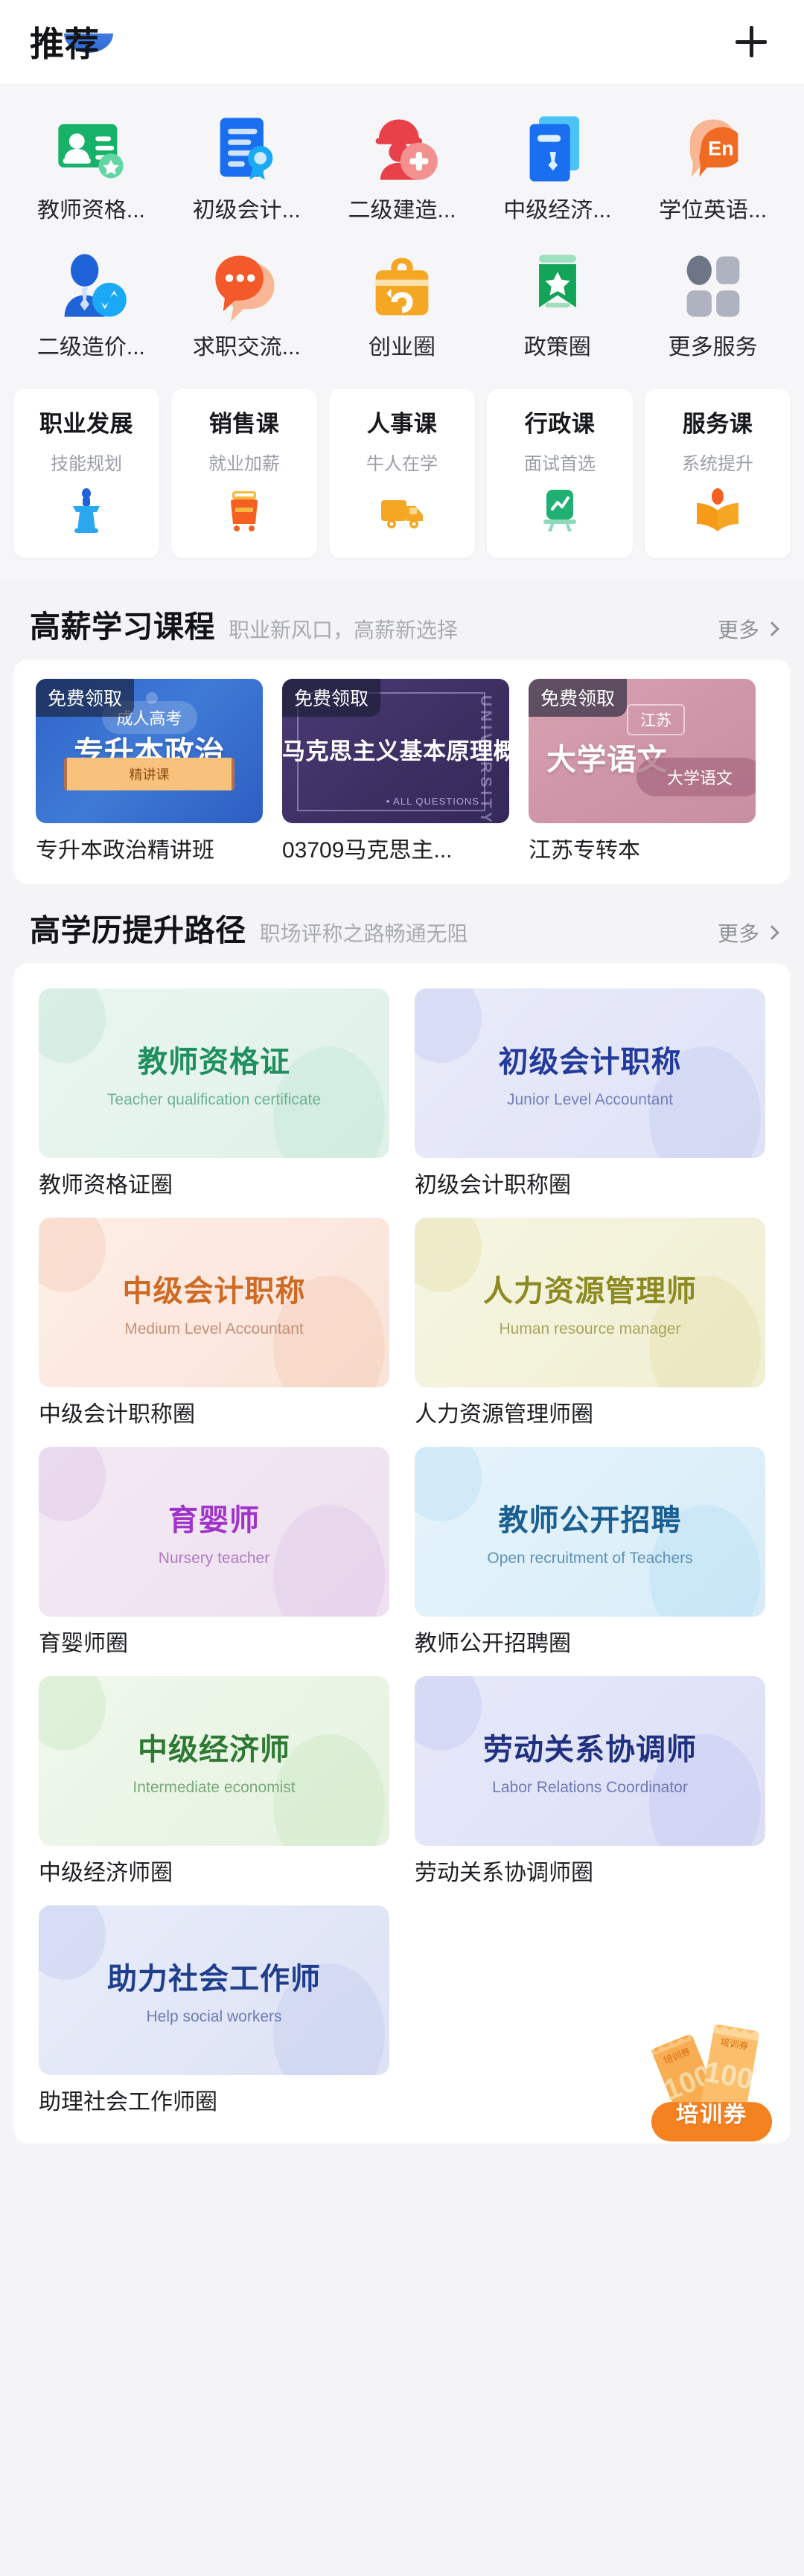  Describe the element at coordinates (214, 1787) in the screenshot. I see `certificate-title-en: Intermediate economist` at that location.